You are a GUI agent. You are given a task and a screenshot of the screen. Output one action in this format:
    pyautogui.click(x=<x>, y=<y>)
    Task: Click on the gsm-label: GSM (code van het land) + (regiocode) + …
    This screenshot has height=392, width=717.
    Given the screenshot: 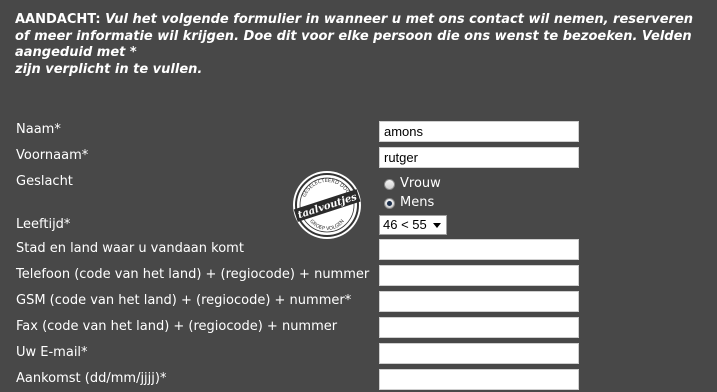 What is the action you would take?
    pyautogui.click(x=184, y=300)
    